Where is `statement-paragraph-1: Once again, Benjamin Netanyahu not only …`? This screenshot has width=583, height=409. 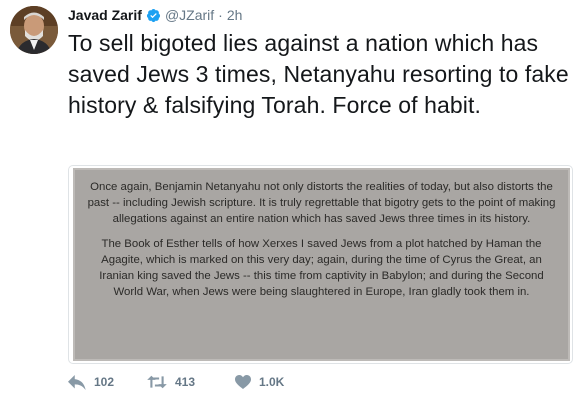 statement-paragraph-1: Once again, Benjamin Netanyahu not only … is located at coordinates (321, 203).